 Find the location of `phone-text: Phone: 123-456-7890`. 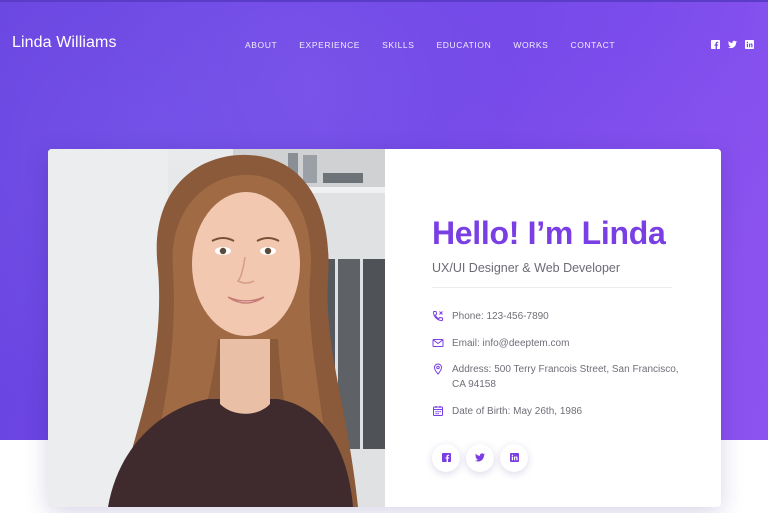

phone-text: Phone: 123-456-7890 is located at coordinates (500, 316).